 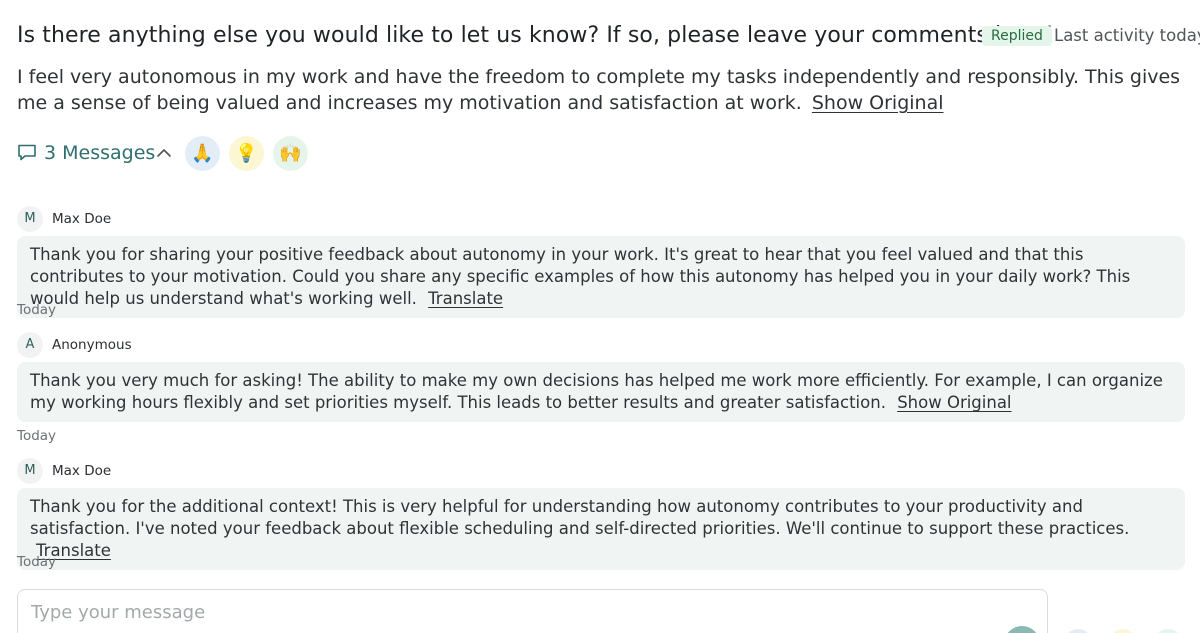 I want to click on messages-count-toggle: 3 Messages, so click(x=99, y=153).